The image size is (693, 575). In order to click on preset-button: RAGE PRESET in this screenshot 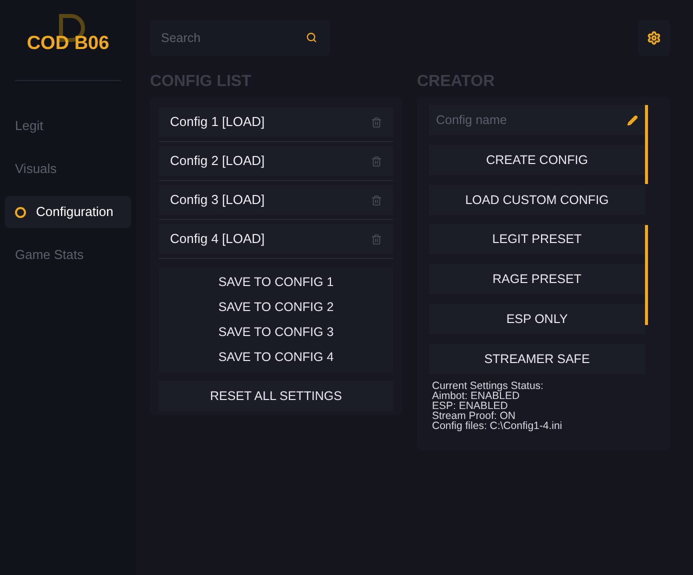, I will do `click(537, 279)`.